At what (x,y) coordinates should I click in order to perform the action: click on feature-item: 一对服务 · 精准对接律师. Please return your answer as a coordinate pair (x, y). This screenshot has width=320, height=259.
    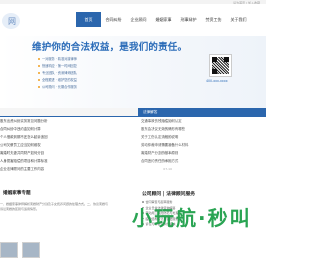
    Looking at the image, I should click on (57, 59).